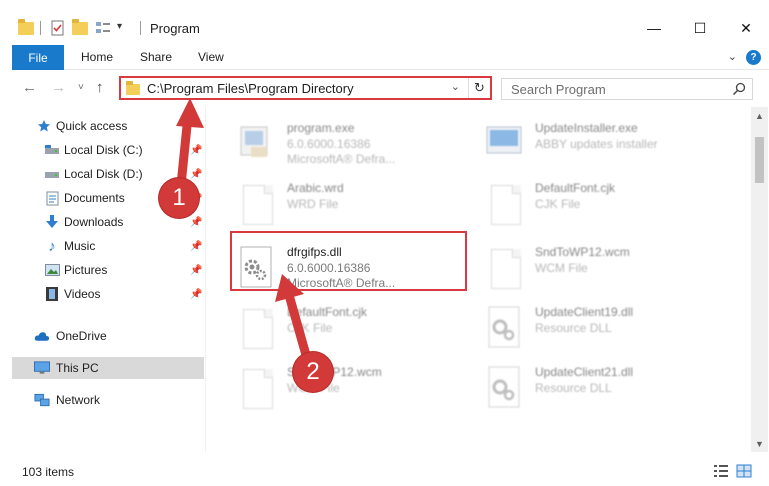 The width and height of the screenshot is (769, 486). Describe the element at coordinates (329, 144) in the screenshot. I see `file-version: 6.0.6000.16386` at that location.